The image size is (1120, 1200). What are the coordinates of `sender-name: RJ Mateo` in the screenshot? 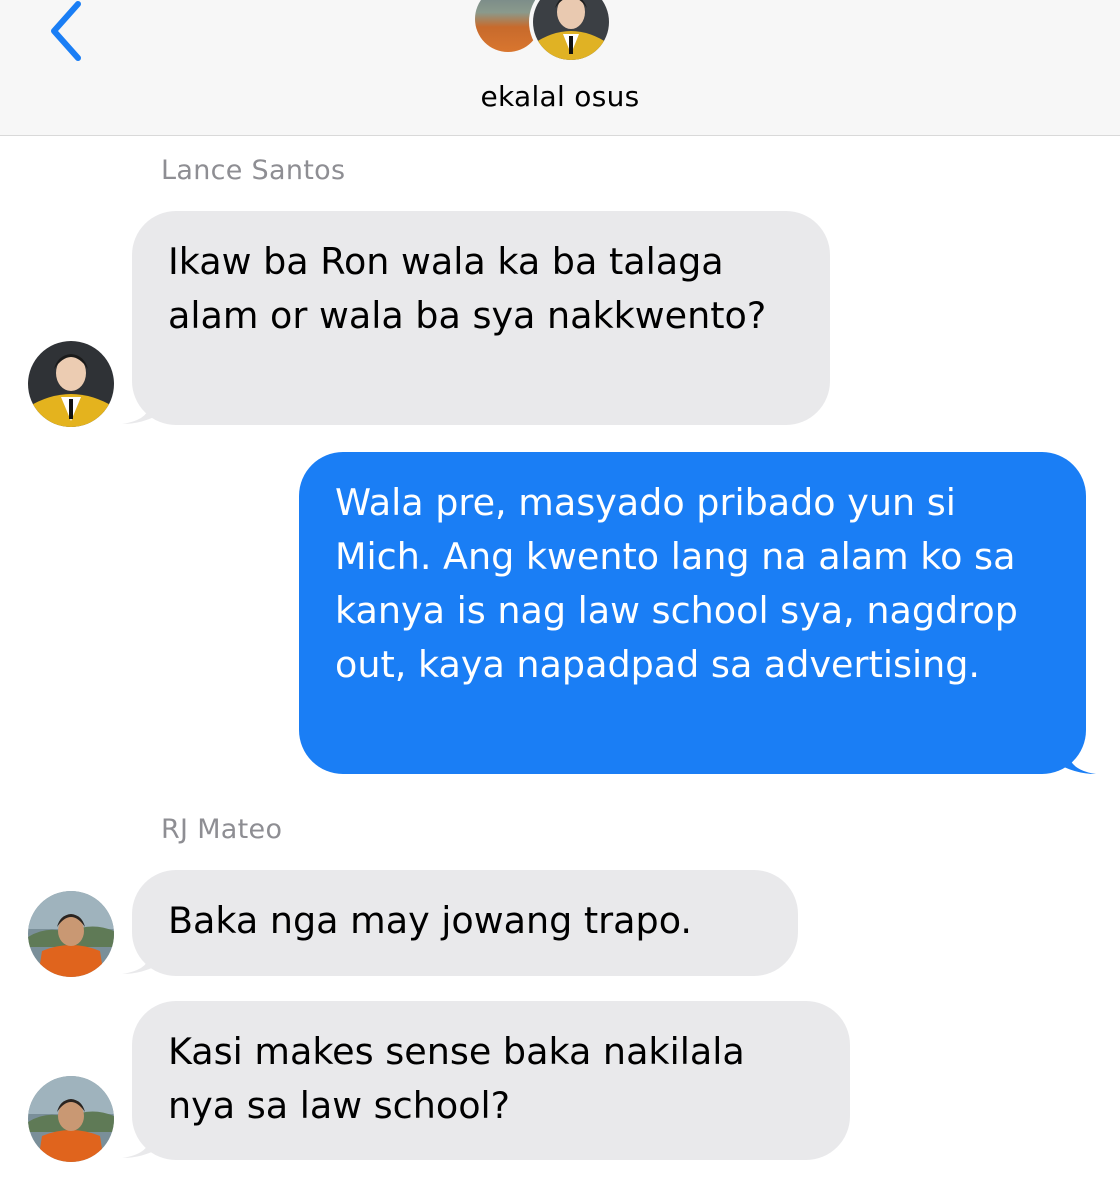 It's located at (222, 829).